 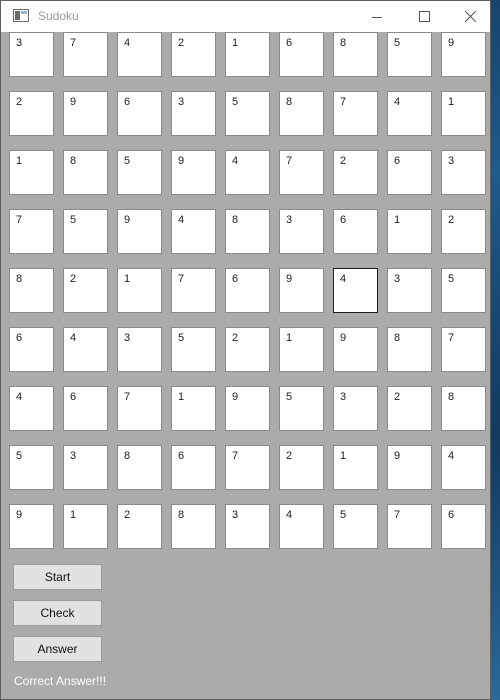 I want to click on close-button, so click(x=470, y=16).